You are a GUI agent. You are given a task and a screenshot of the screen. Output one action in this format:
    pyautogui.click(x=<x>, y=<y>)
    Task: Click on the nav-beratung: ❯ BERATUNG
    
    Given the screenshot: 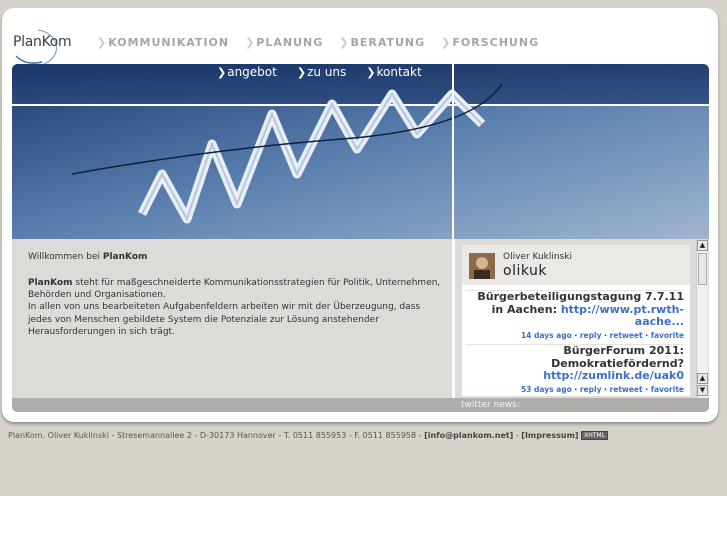 What is the action you would take?
    pyautogui.click(x=382, y=42)
    